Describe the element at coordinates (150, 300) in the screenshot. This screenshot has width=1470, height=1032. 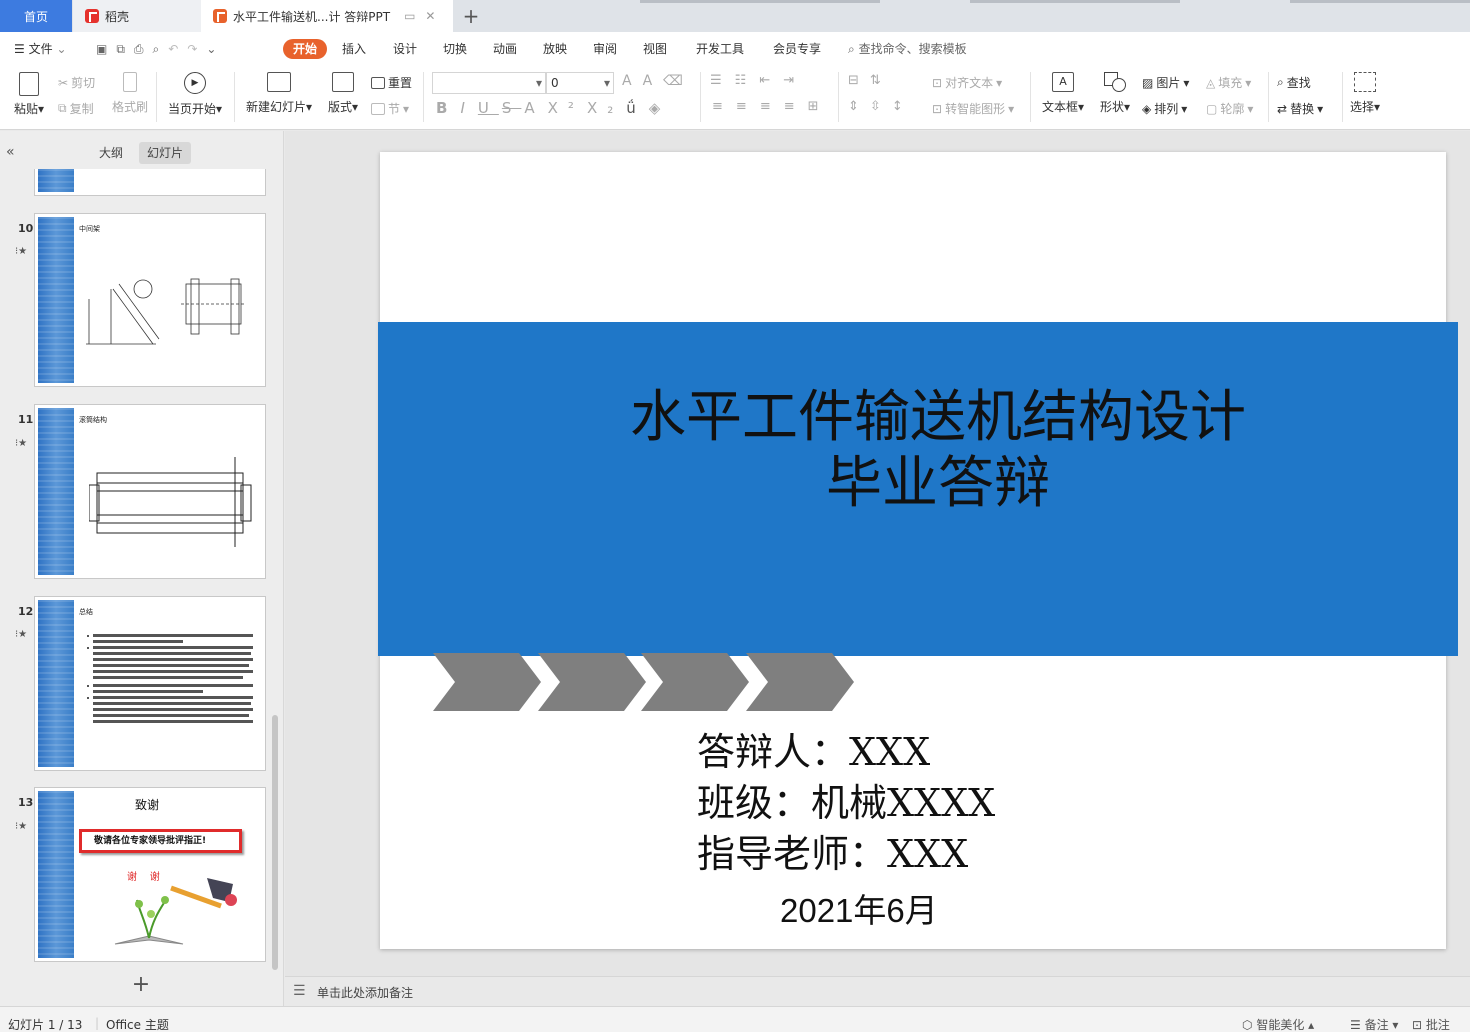
I see `slide-thumbnail: 中间架` at that location.